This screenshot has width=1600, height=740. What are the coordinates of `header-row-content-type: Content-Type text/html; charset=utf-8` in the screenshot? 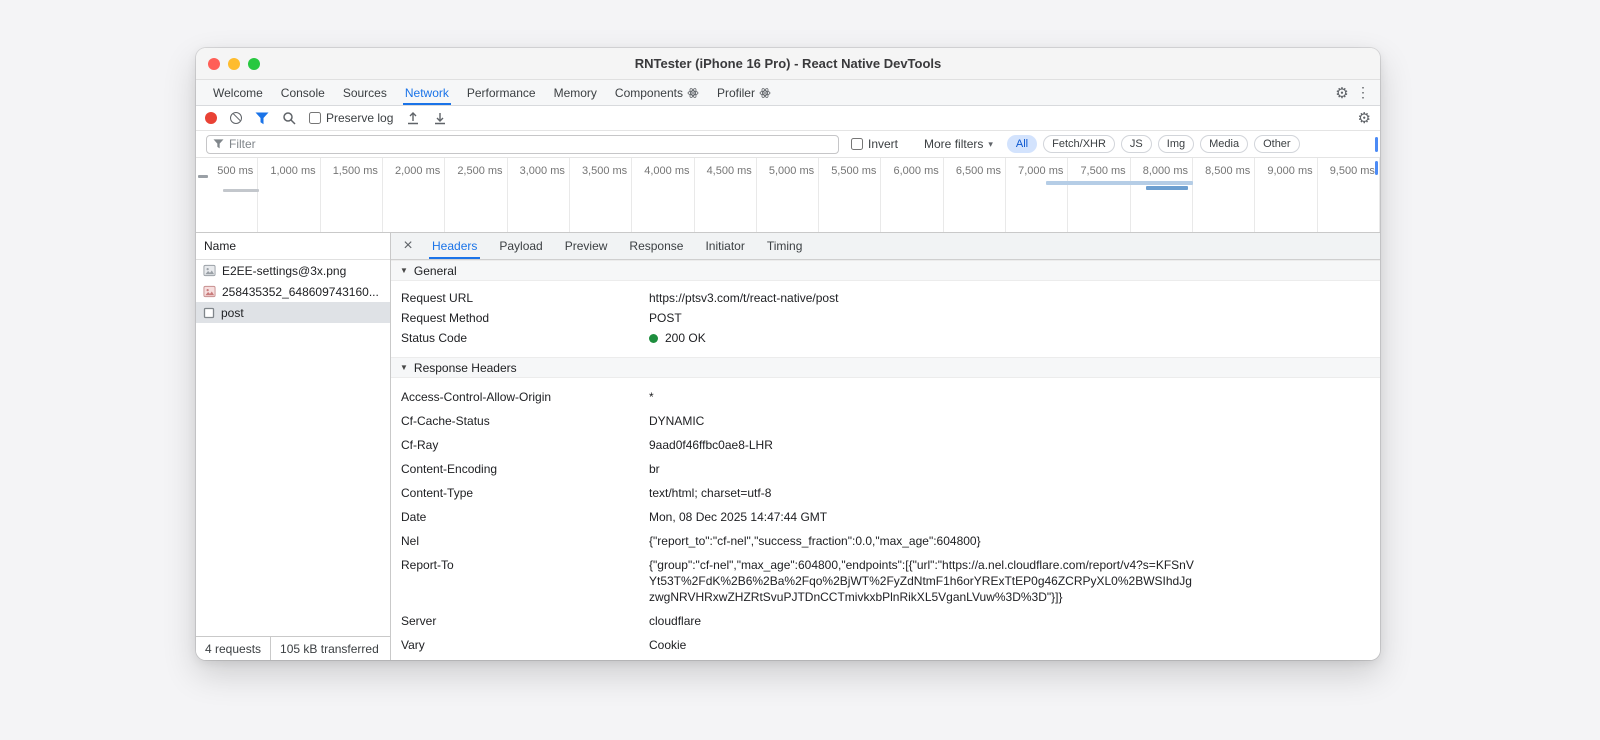 It's located at (586, 493).